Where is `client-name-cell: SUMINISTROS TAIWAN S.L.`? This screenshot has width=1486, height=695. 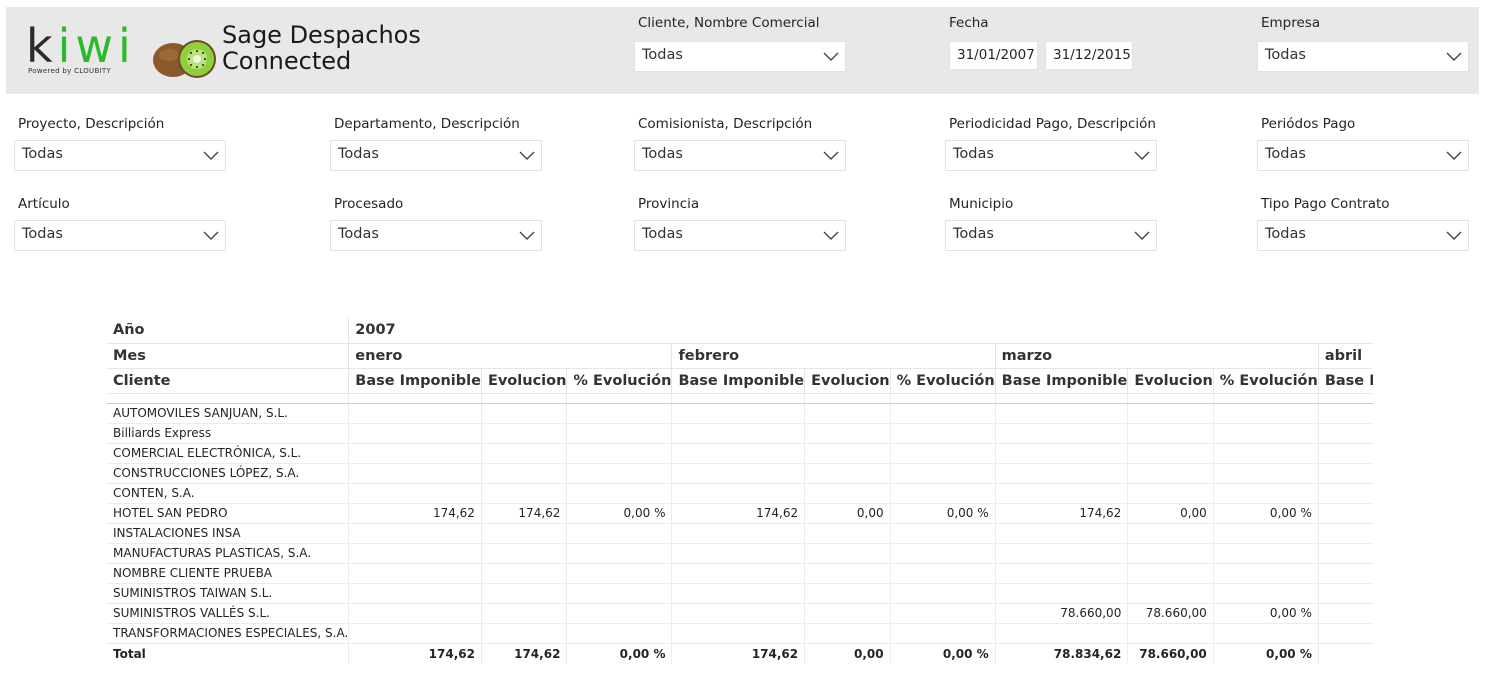
client-name-cell: SUMINISTROS TAIWAN S.L. is located at coordinates (228, 593).